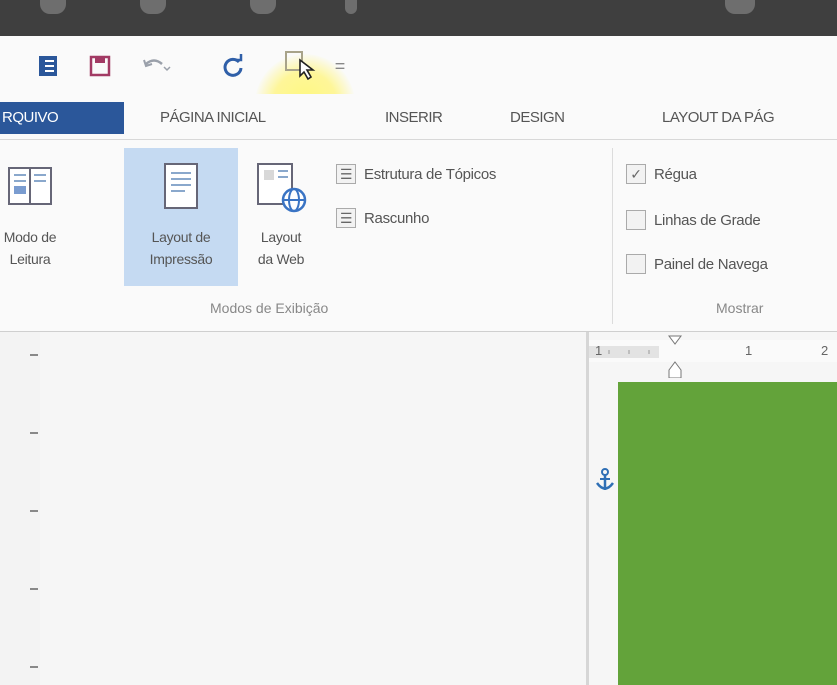  I want to click on linhas-grade-label: Linhas de Grade, so click(707, 220).